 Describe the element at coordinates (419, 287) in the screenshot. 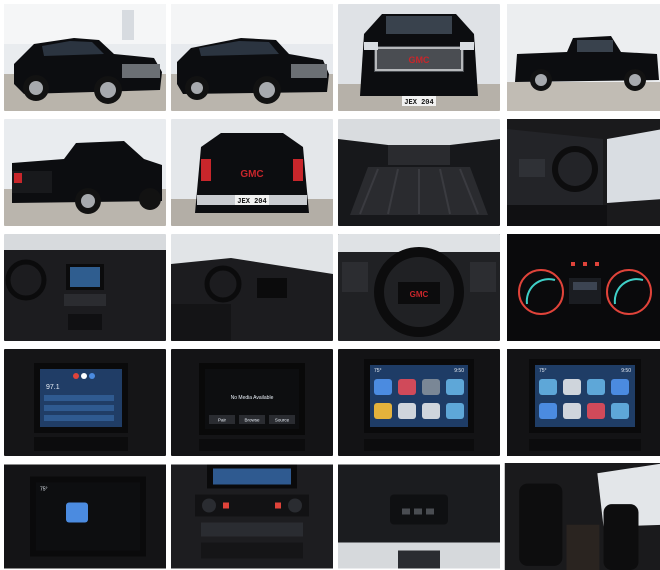

I see `photo-steering-wheel: GMC` at that location.